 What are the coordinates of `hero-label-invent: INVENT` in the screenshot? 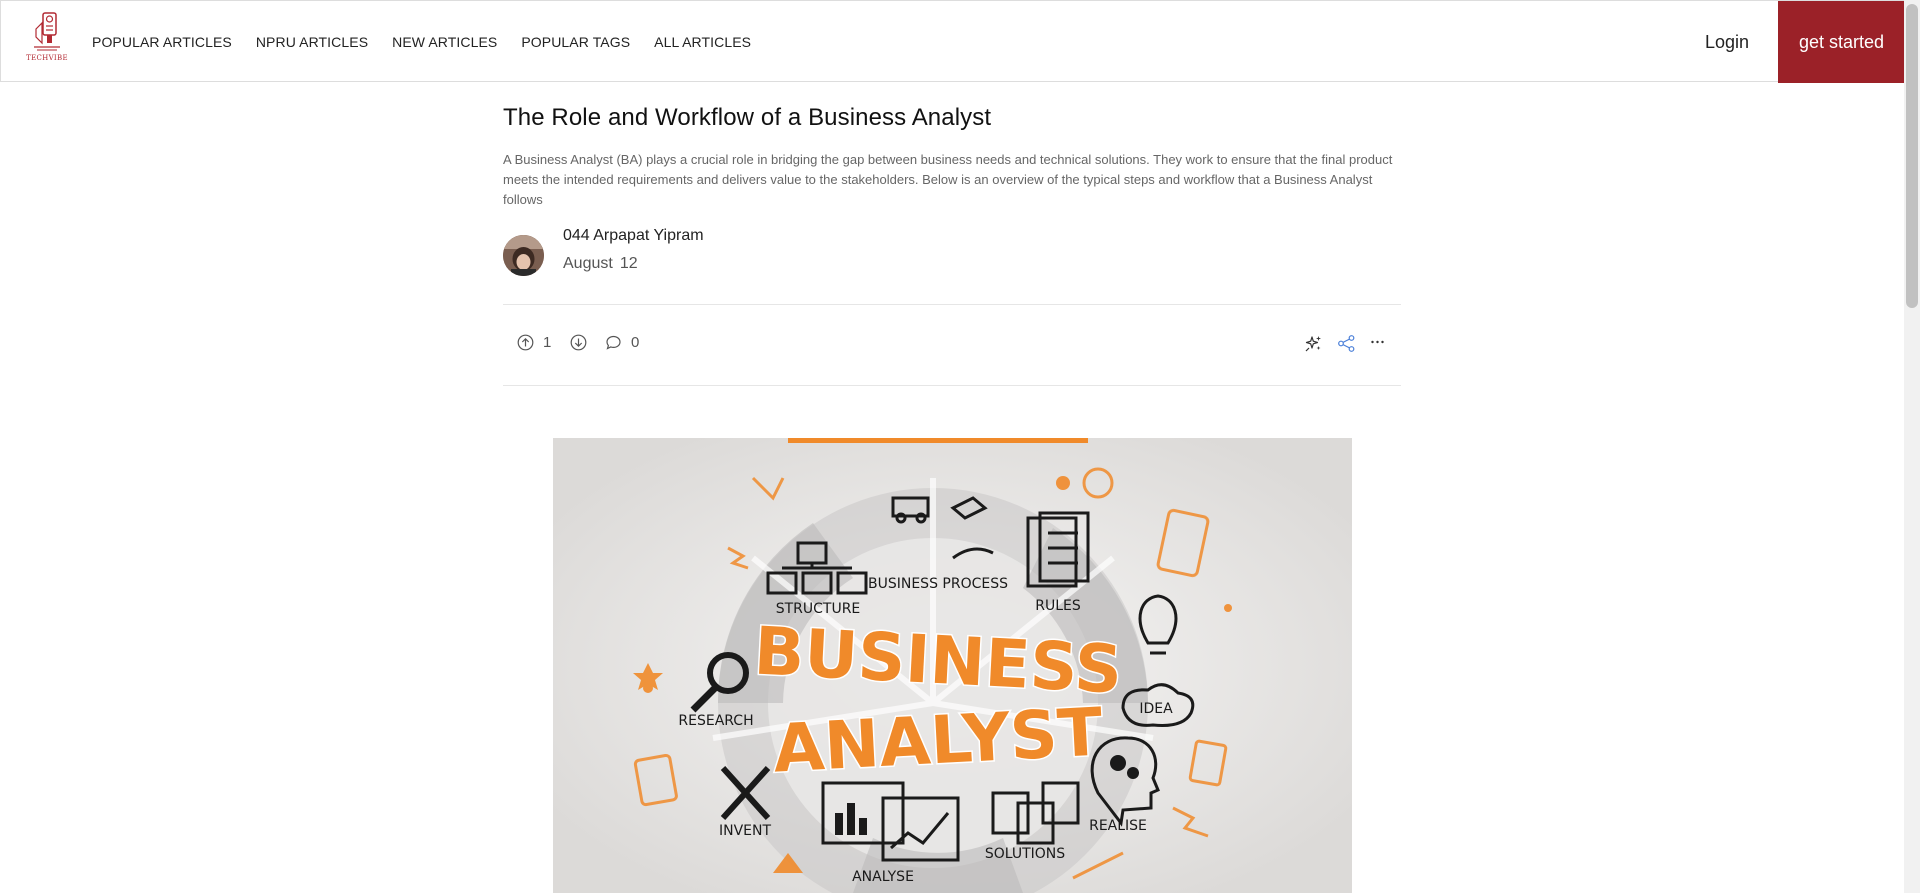 It's located at (745, 831).